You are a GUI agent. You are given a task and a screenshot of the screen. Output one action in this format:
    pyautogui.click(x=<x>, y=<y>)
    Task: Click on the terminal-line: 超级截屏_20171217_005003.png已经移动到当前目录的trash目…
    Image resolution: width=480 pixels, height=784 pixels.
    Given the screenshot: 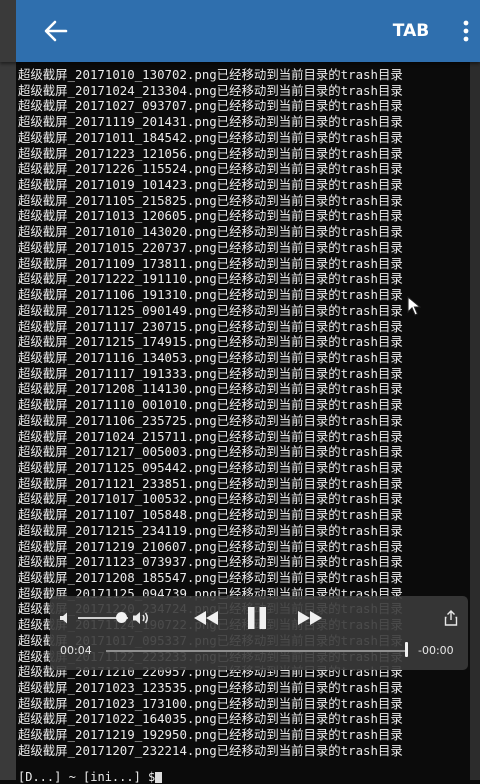 What is the action you would take?
    pyautogui.click(x=210, y=452)
    